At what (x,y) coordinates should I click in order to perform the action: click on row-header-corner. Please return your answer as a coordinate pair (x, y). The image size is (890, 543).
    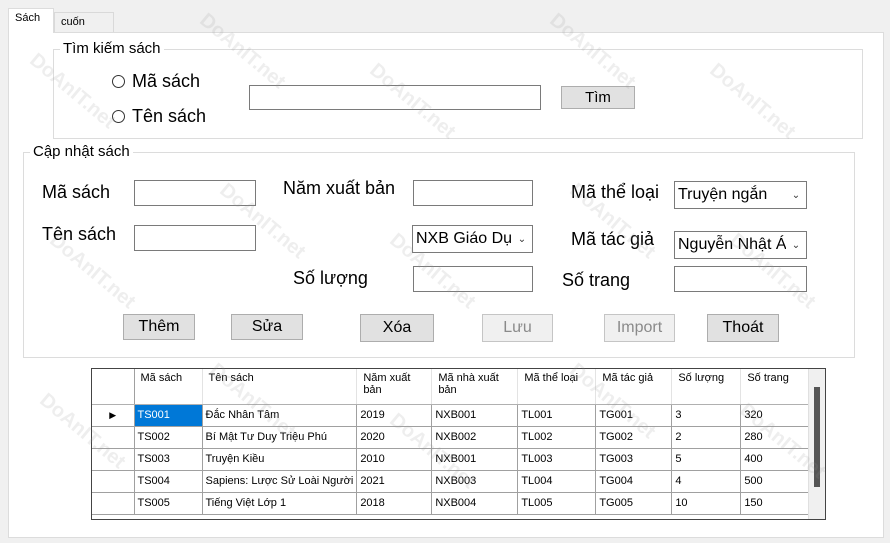
    Looking at the image, I should click on (113, 387).